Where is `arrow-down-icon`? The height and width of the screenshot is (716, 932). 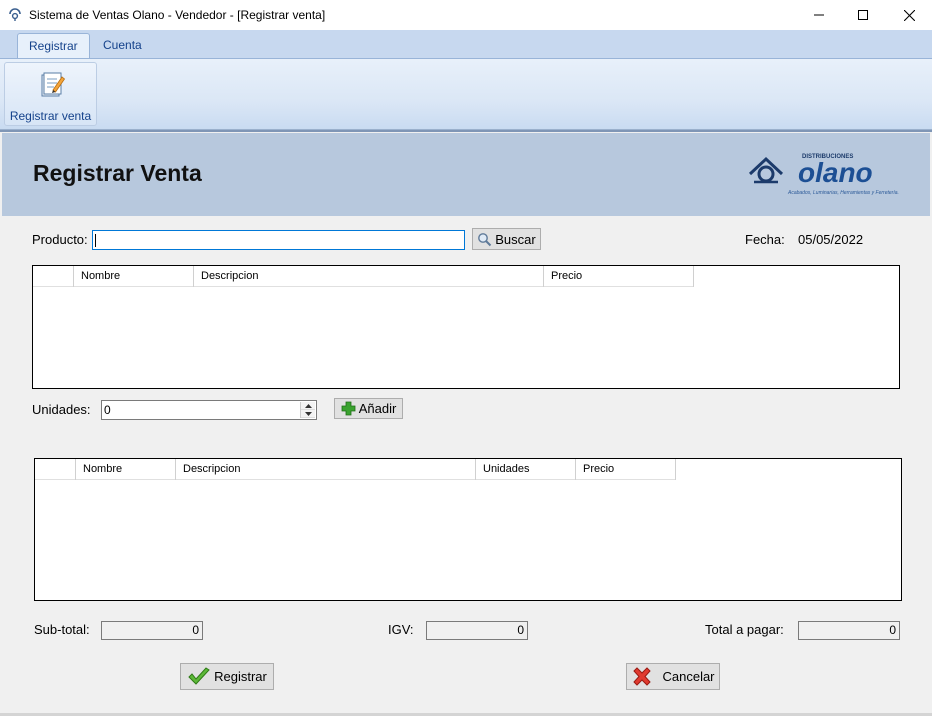 arrow-down-icon is located at coordinates (308, 413).